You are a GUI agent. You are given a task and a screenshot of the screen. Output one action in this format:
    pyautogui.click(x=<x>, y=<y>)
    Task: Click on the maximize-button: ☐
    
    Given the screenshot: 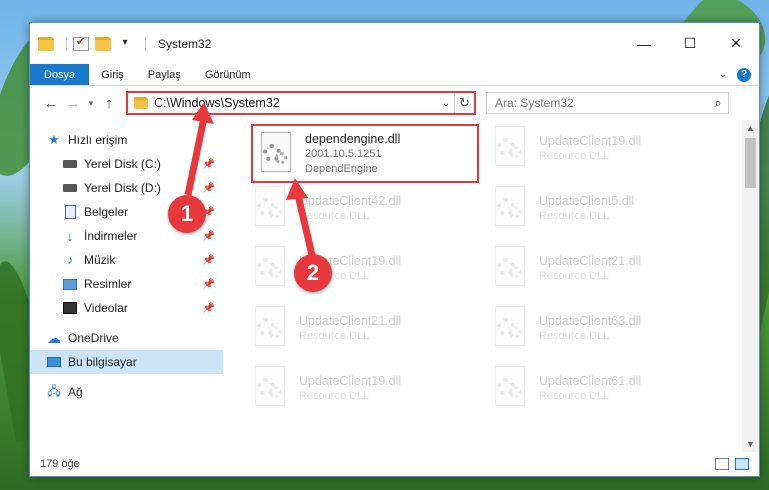 What is the action you would take?
    pyautogui.click(x=690, y=43)
    